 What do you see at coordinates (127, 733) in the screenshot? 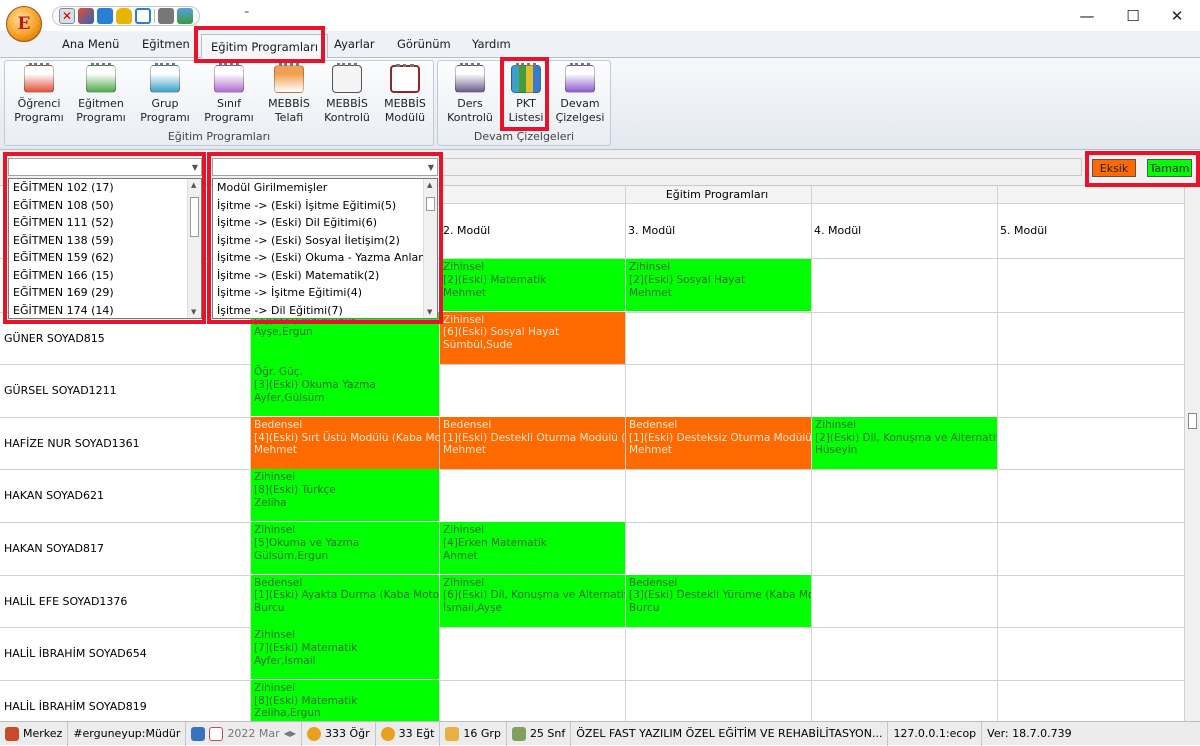
I see `user-status: #erguneyup:Müdür` at bounding box center [127, 733].